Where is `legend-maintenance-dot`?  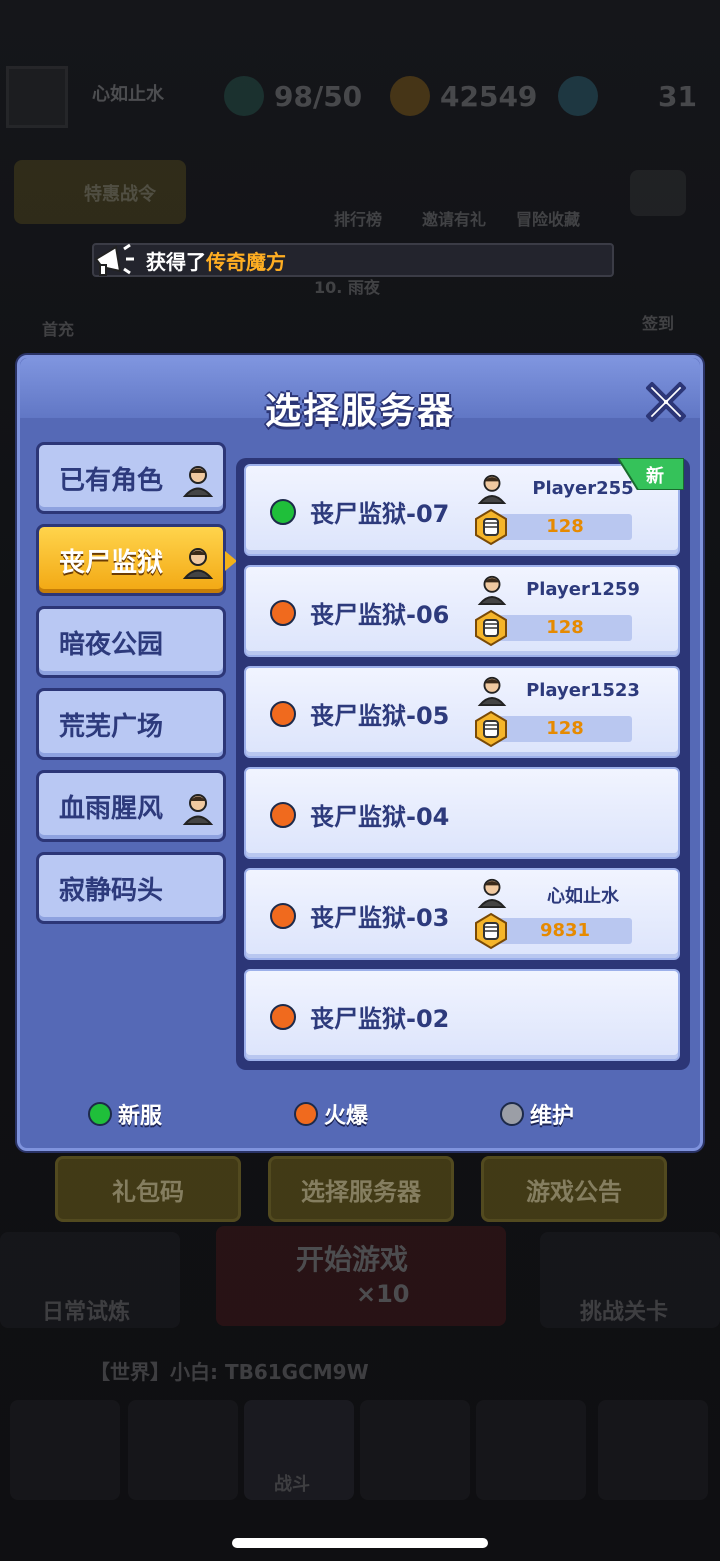 legend-maintenance-dot is located at coordinates (512, 1114).